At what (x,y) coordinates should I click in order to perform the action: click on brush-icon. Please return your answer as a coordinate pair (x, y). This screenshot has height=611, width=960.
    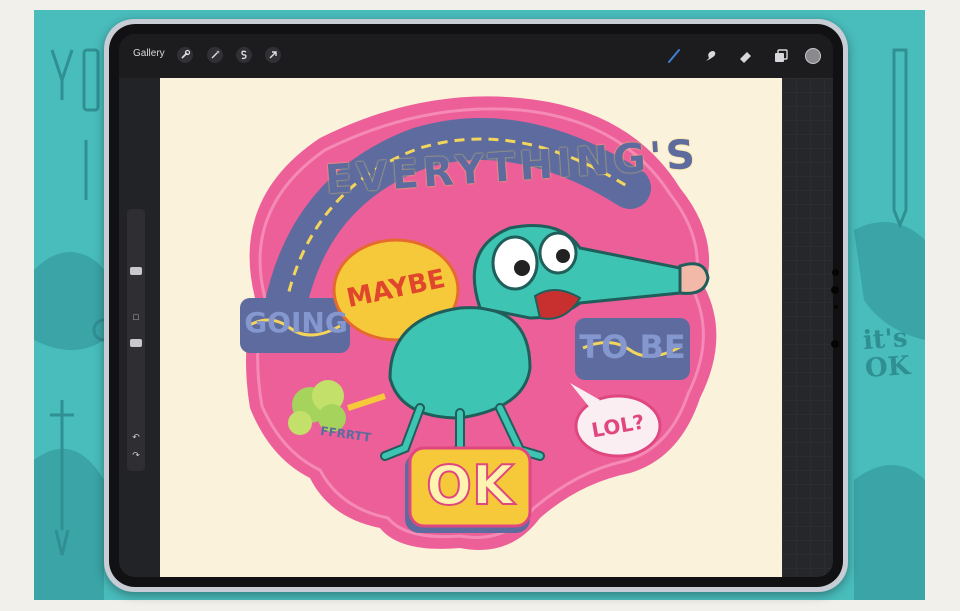
    Looking at the image, I should click on (674, 56).